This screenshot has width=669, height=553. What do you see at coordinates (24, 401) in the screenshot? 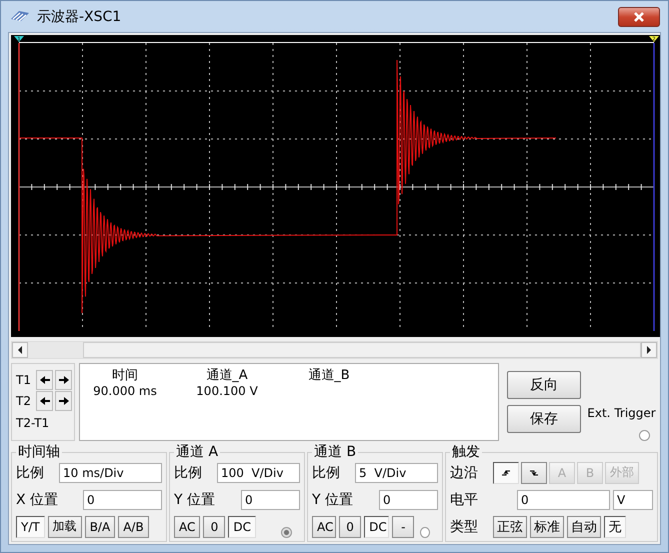
I see `cursor-label: T2` at bounding box center [24, 401].